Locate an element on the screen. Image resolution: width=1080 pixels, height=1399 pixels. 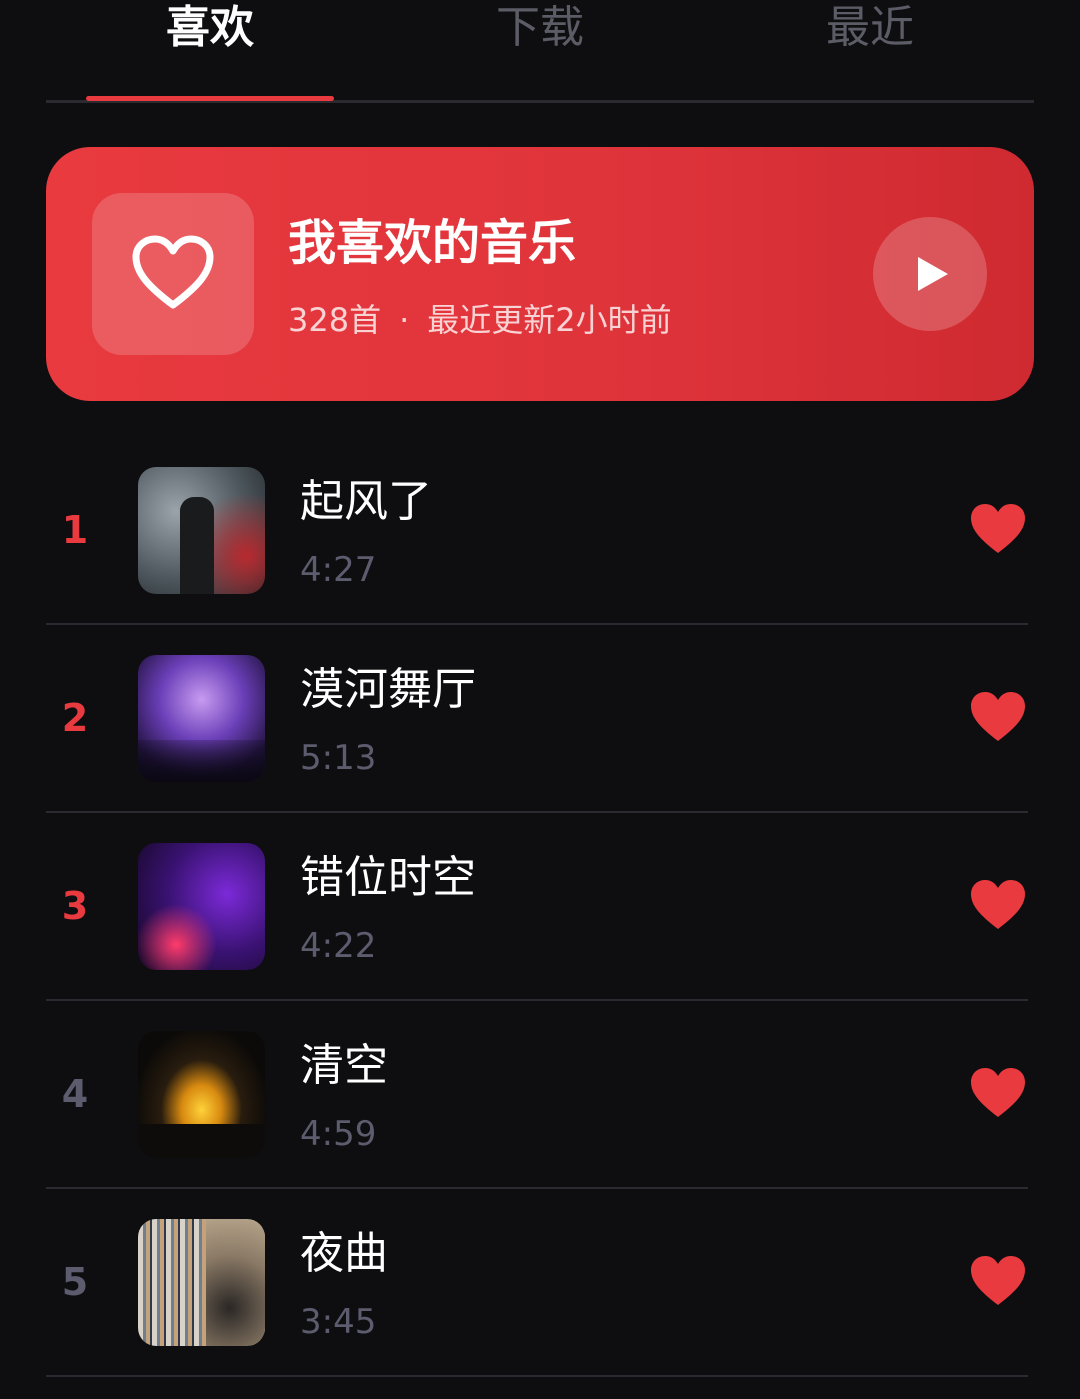
song-duration: 4:59 is located at coordinates (338, 1134).